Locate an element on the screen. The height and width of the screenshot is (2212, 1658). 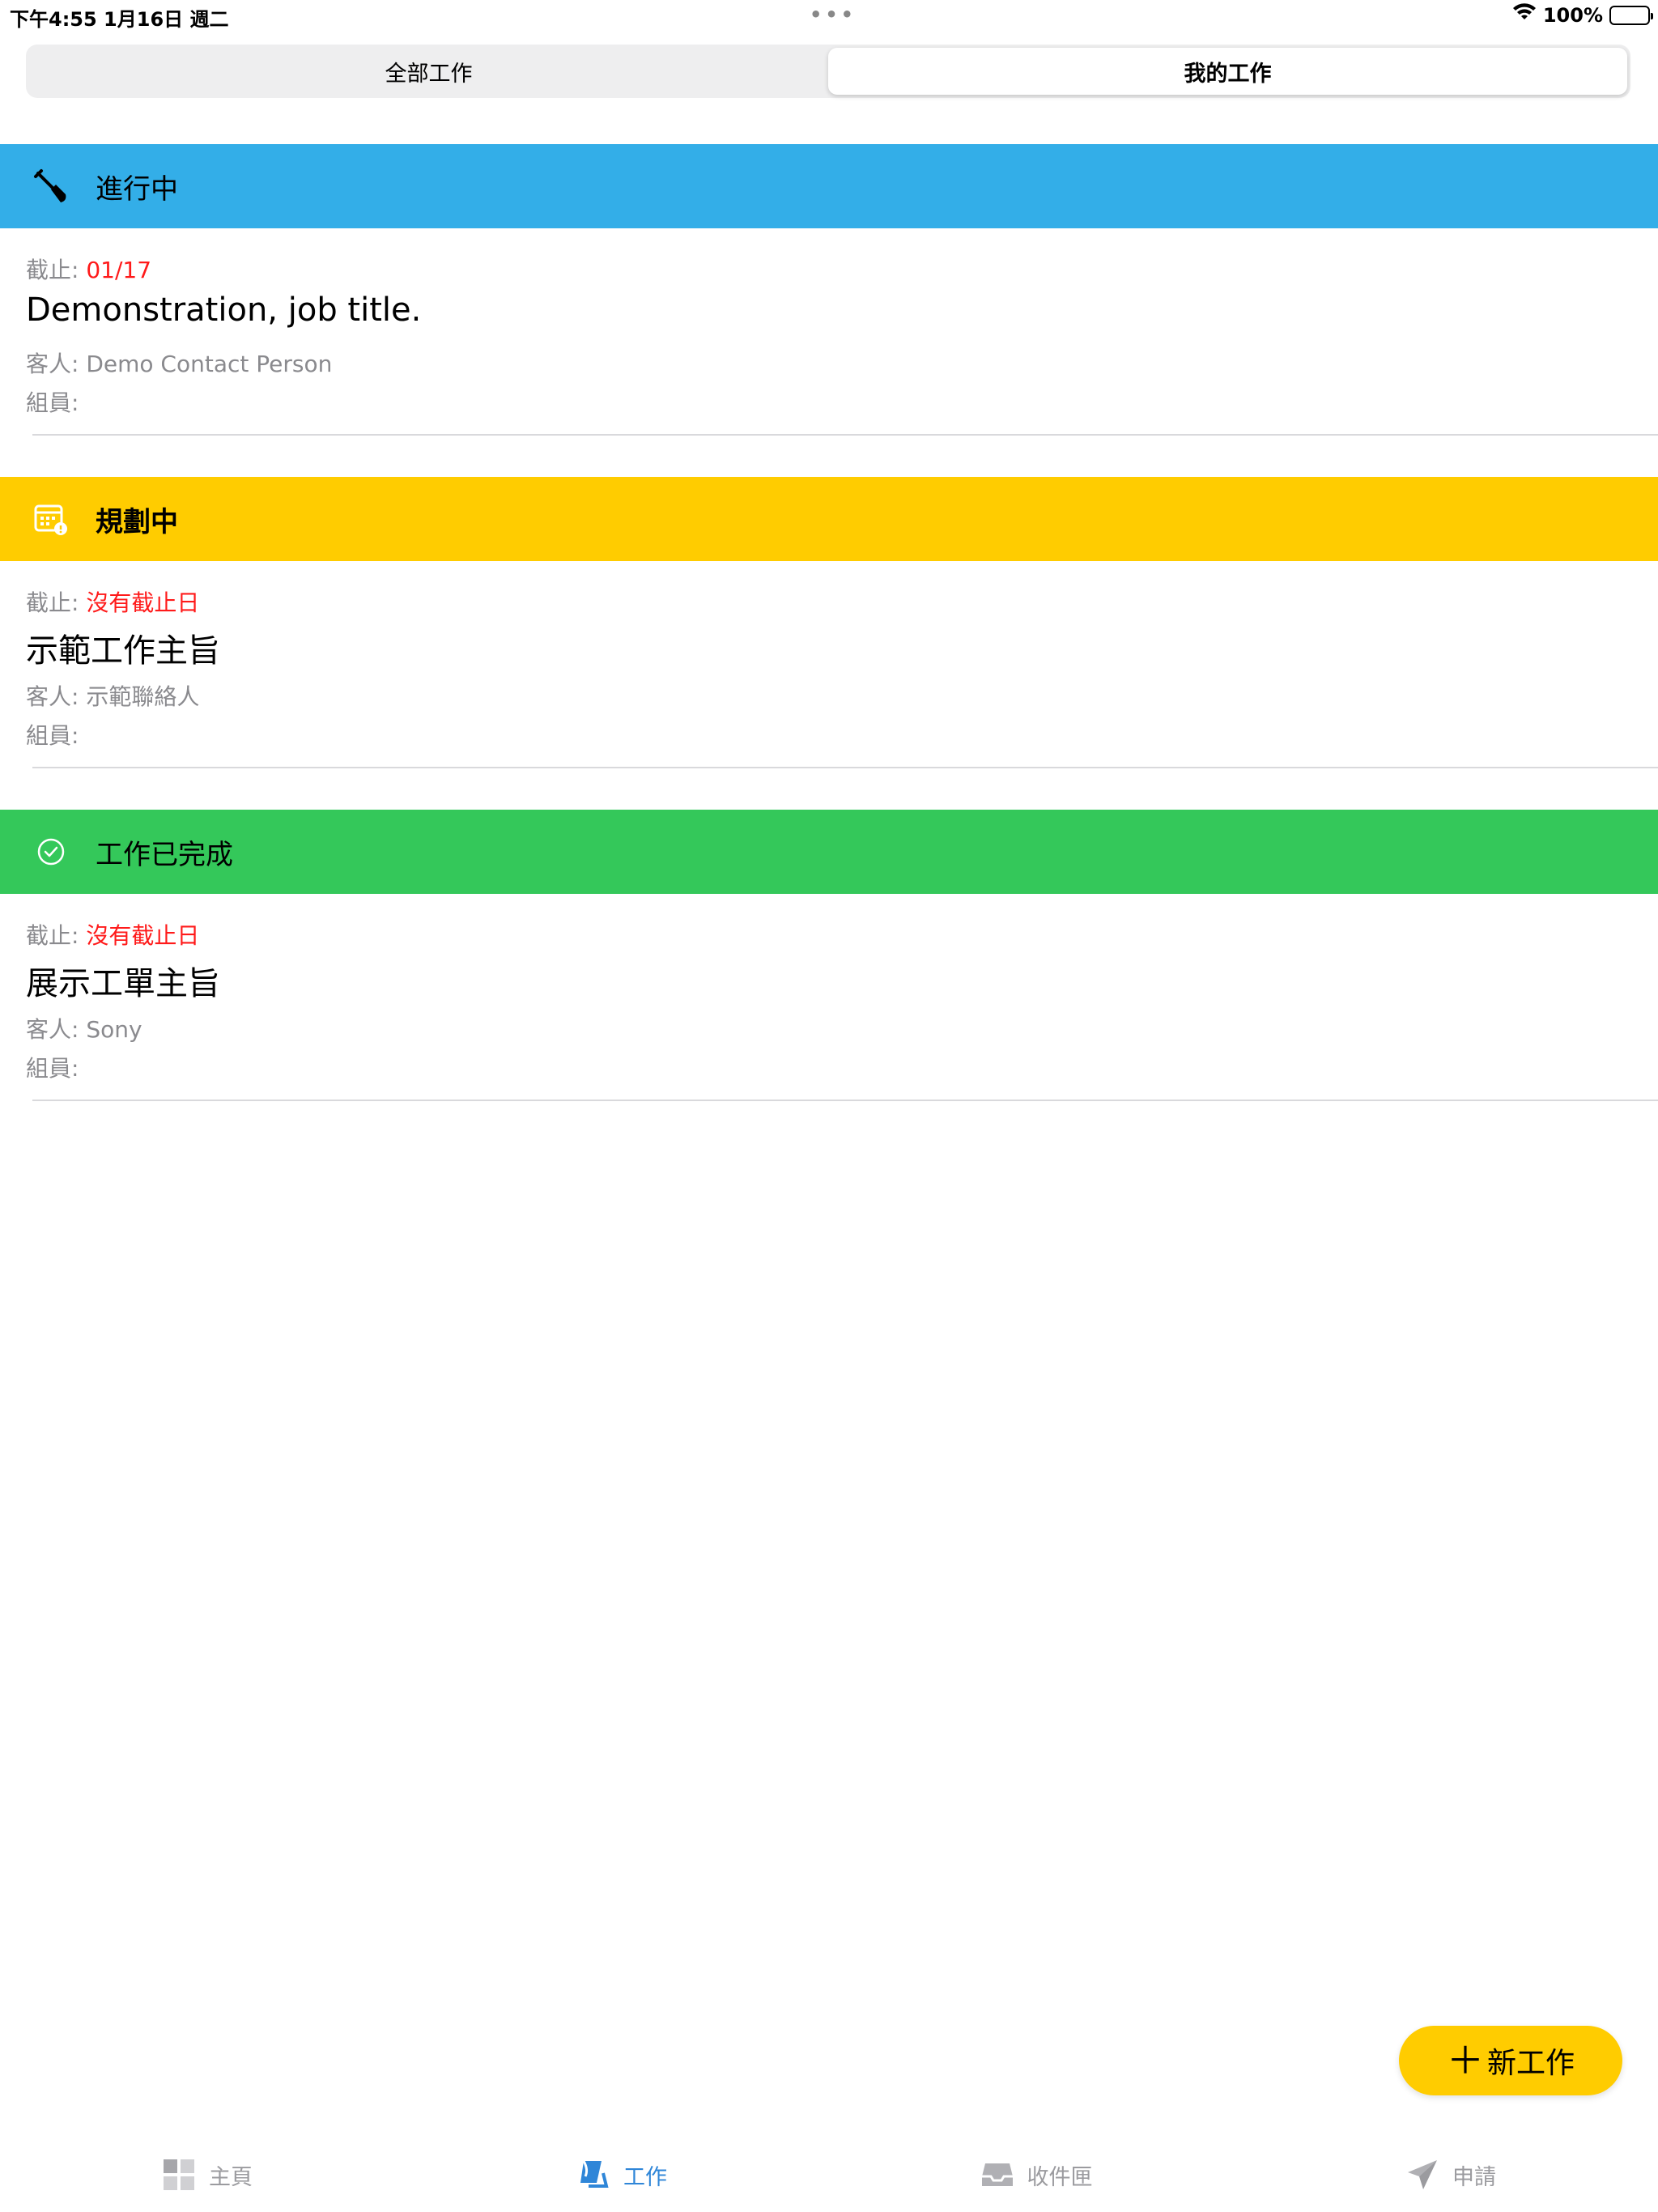
calendar-alert-icon is located at coordinates (51, 519).